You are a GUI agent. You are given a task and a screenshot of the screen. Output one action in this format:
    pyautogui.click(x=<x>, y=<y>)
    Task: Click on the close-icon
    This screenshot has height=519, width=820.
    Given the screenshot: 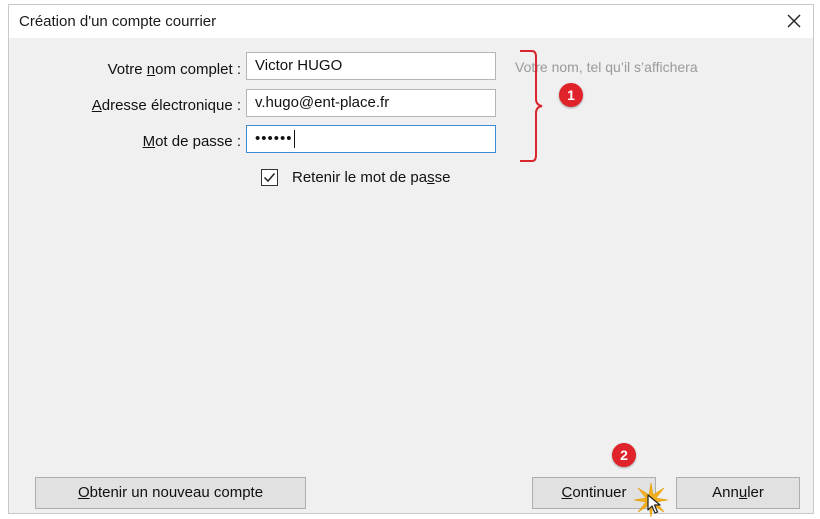 What is the action you would take?
    pyautogui.click(x=794, y=21)
    